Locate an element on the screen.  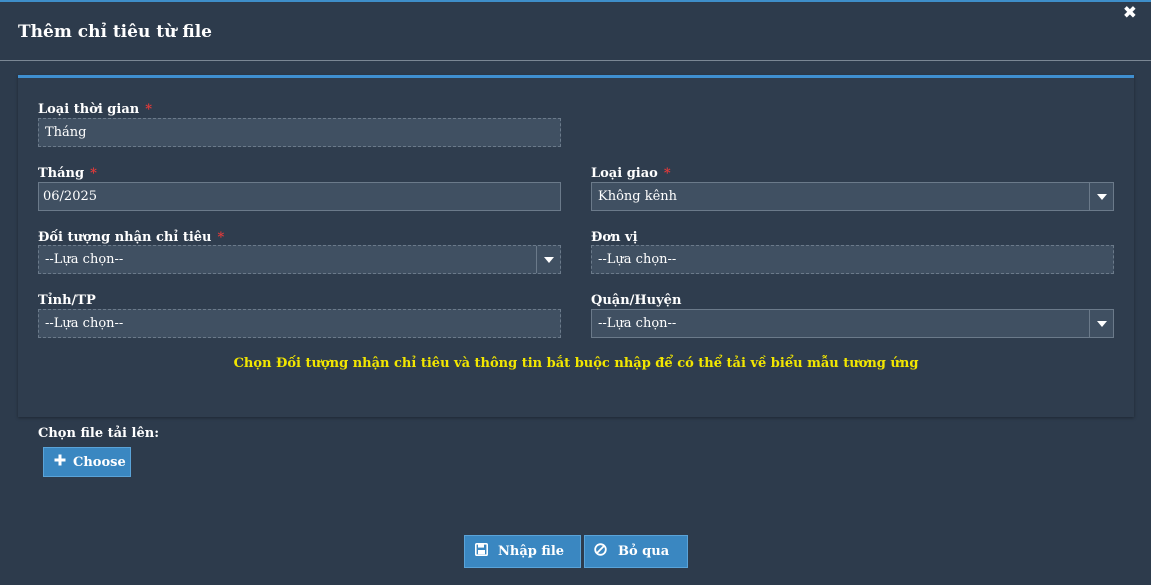
top-accent-line is located at coordinates (575, 1).